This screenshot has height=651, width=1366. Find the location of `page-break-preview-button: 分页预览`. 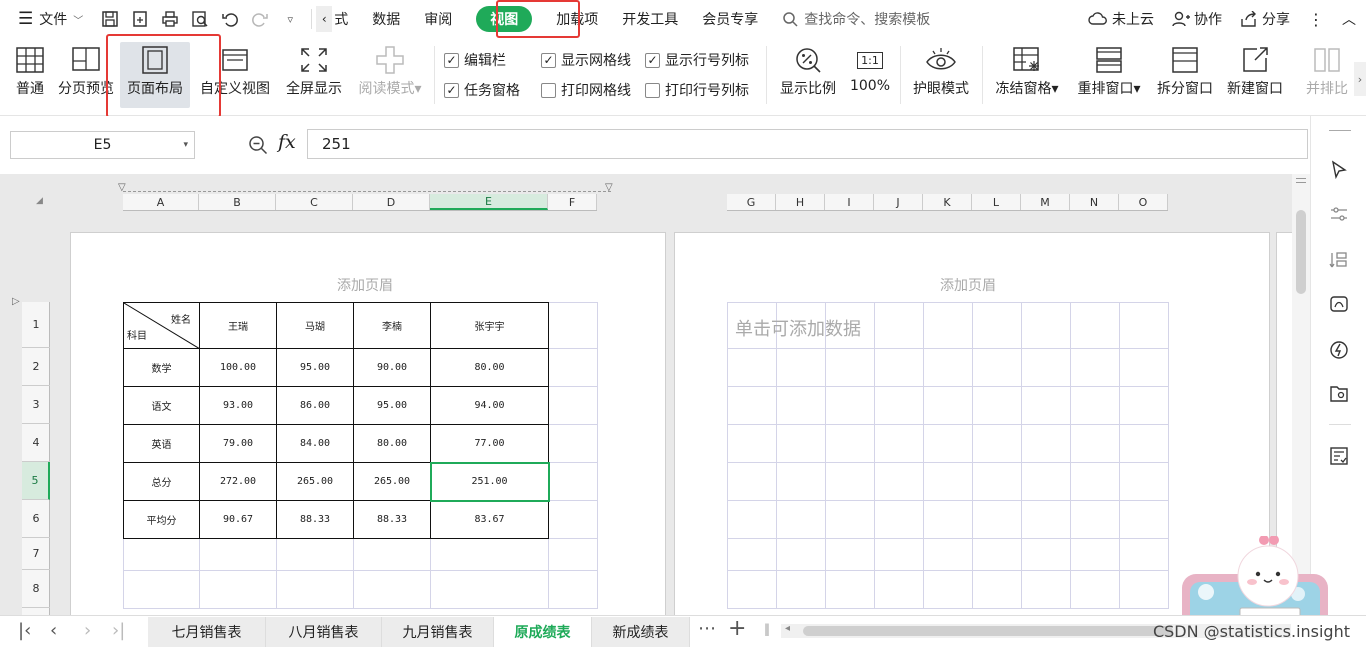

page-break-preview-button: 分页预览 is located at coordinates (86, 75).